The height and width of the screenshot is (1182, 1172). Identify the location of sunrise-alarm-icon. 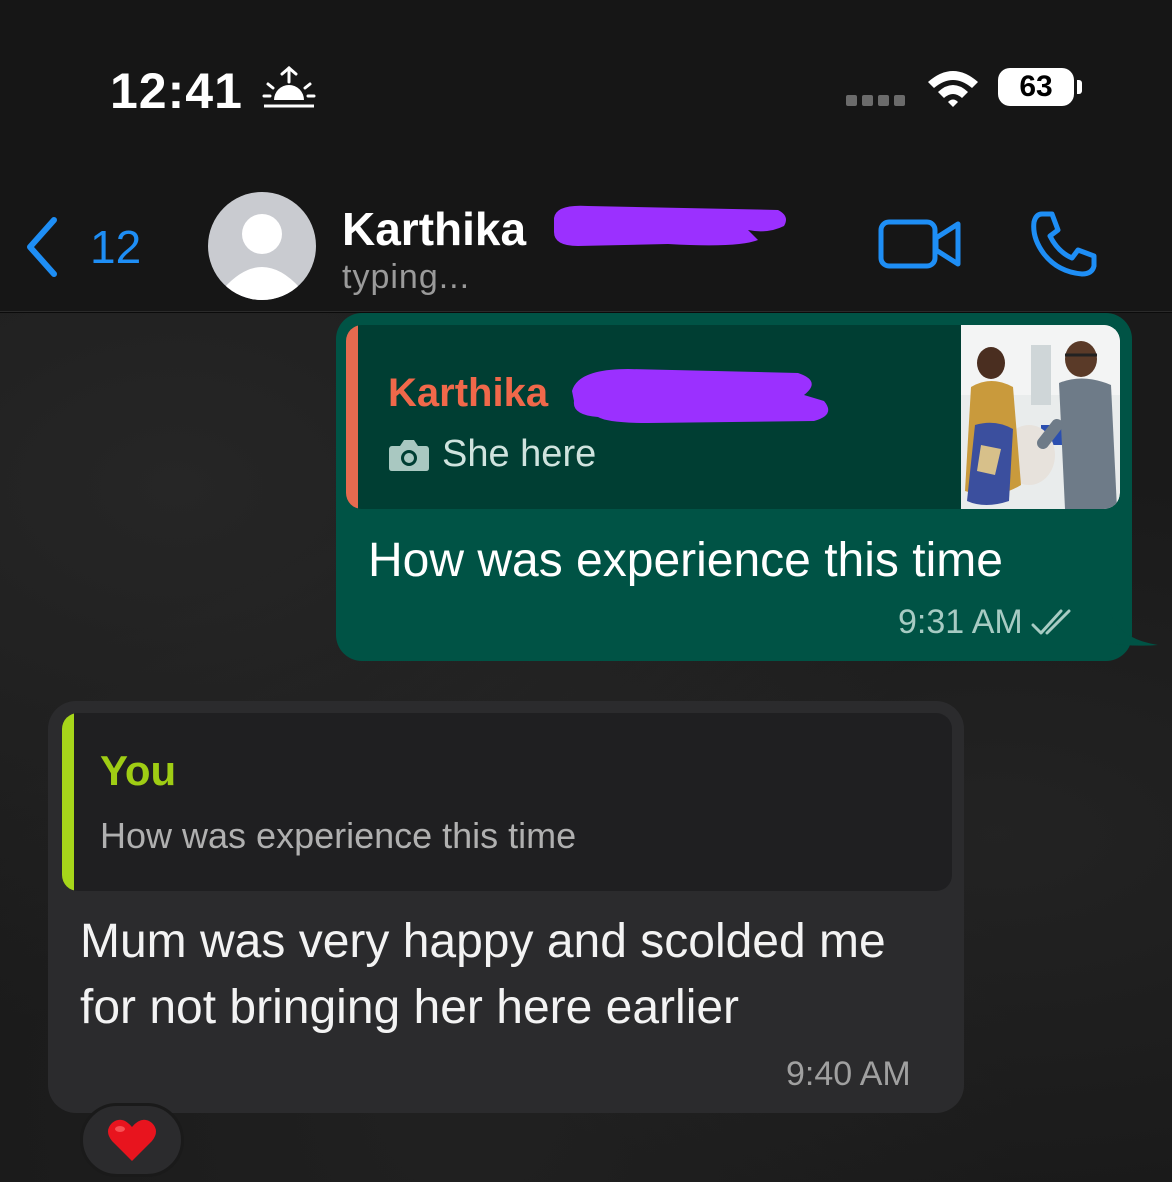
(289, 87).